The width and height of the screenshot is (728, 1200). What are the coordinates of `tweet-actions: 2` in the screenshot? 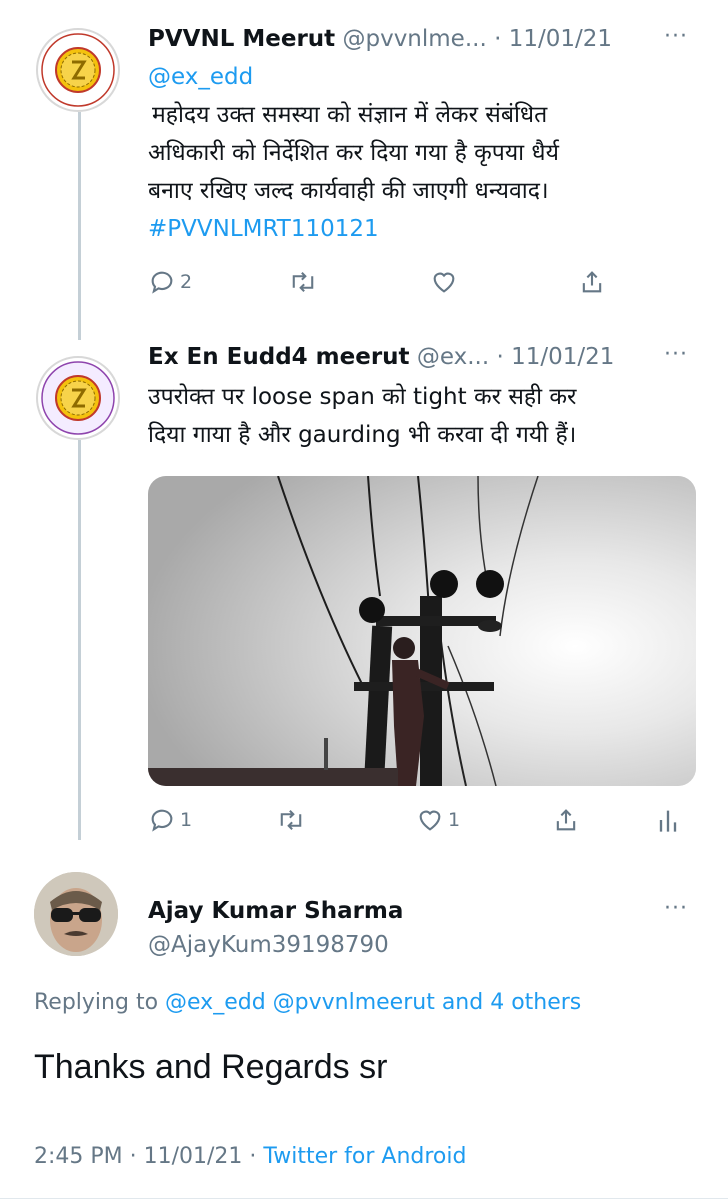 It's located at (388, 288).